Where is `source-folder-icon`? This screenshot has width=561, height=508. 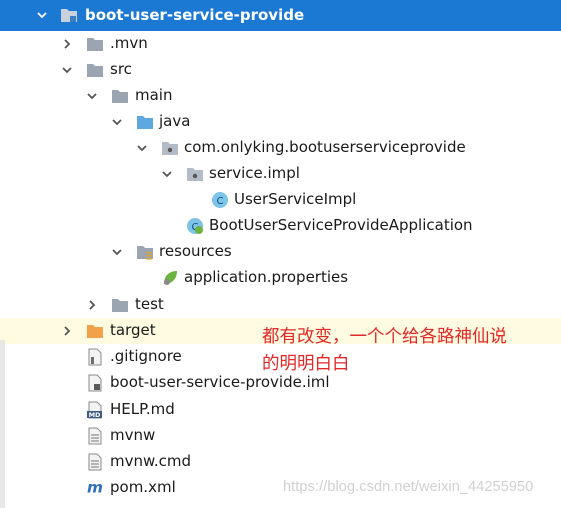 source-folder-icon is located at coordinates (145, 122).